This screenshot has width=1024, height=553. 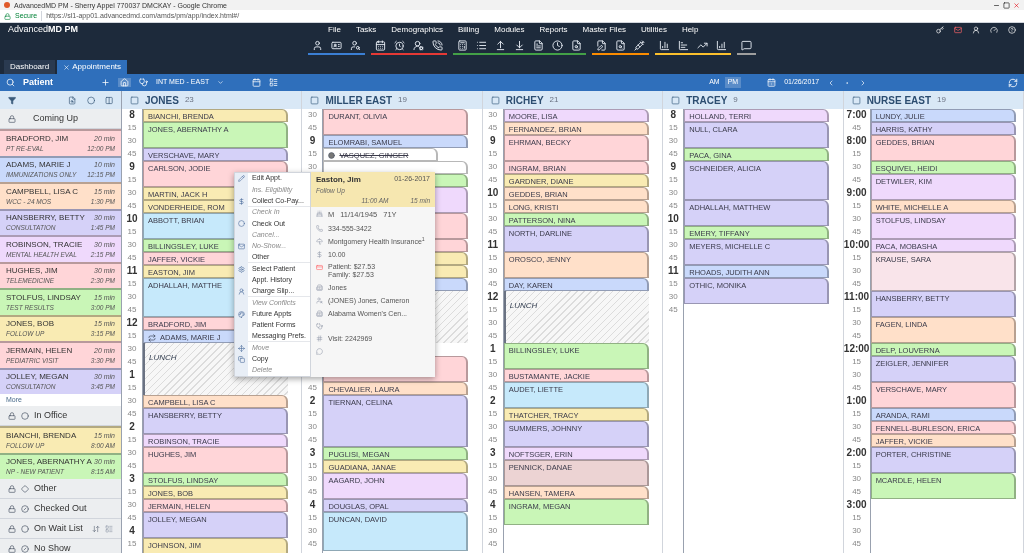 I want to click on patient-name: CAMPBELL, LISA C, so click(x=42, y=191).